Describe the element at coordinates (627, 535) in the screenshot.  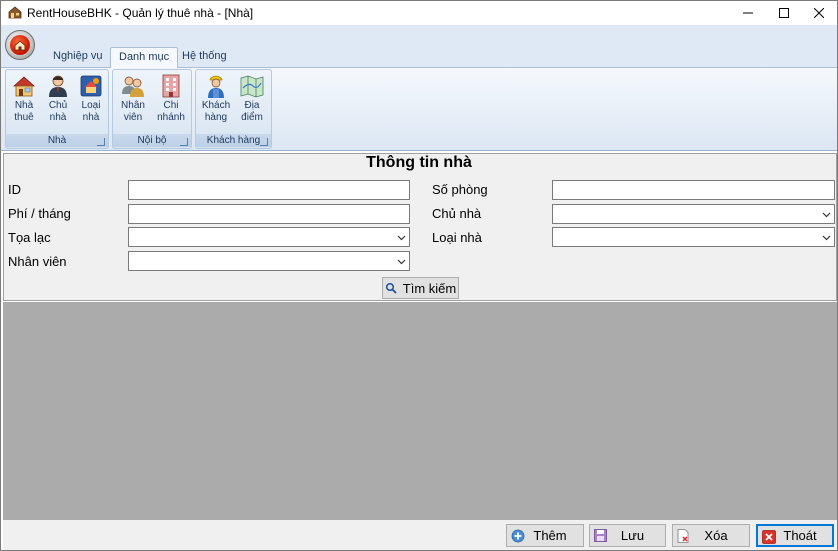
I see `luu-button: Lưu` at that location.